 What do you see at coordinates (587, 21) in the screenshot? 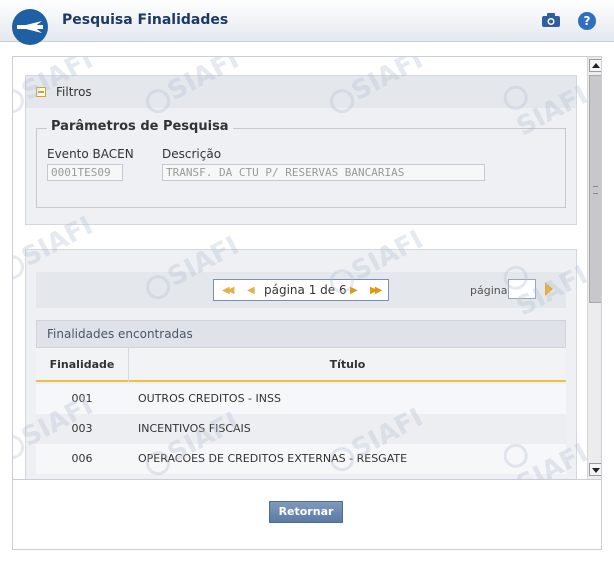
I see `help-icon: ?` at bounding box center [587, 21].